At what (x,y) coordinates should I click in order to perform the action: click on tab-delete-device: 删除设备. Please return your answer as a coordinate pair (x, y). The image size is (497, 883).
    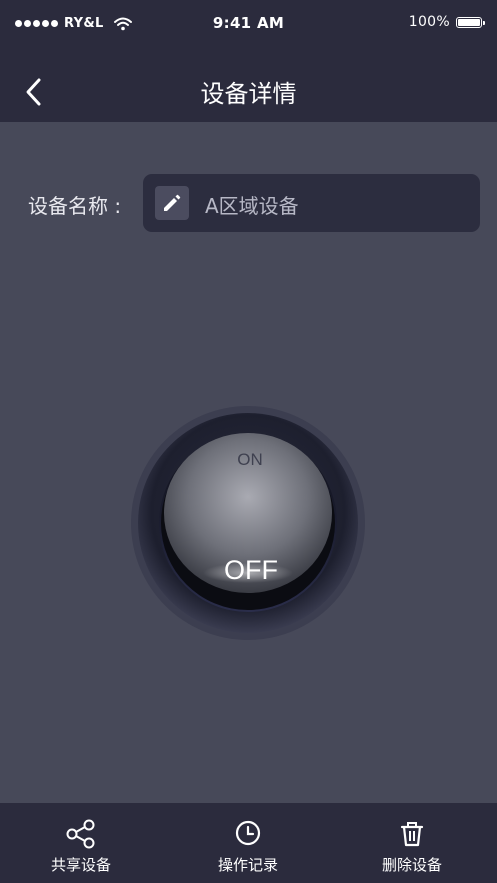
    Looking at the image, I should click on (412, 843).